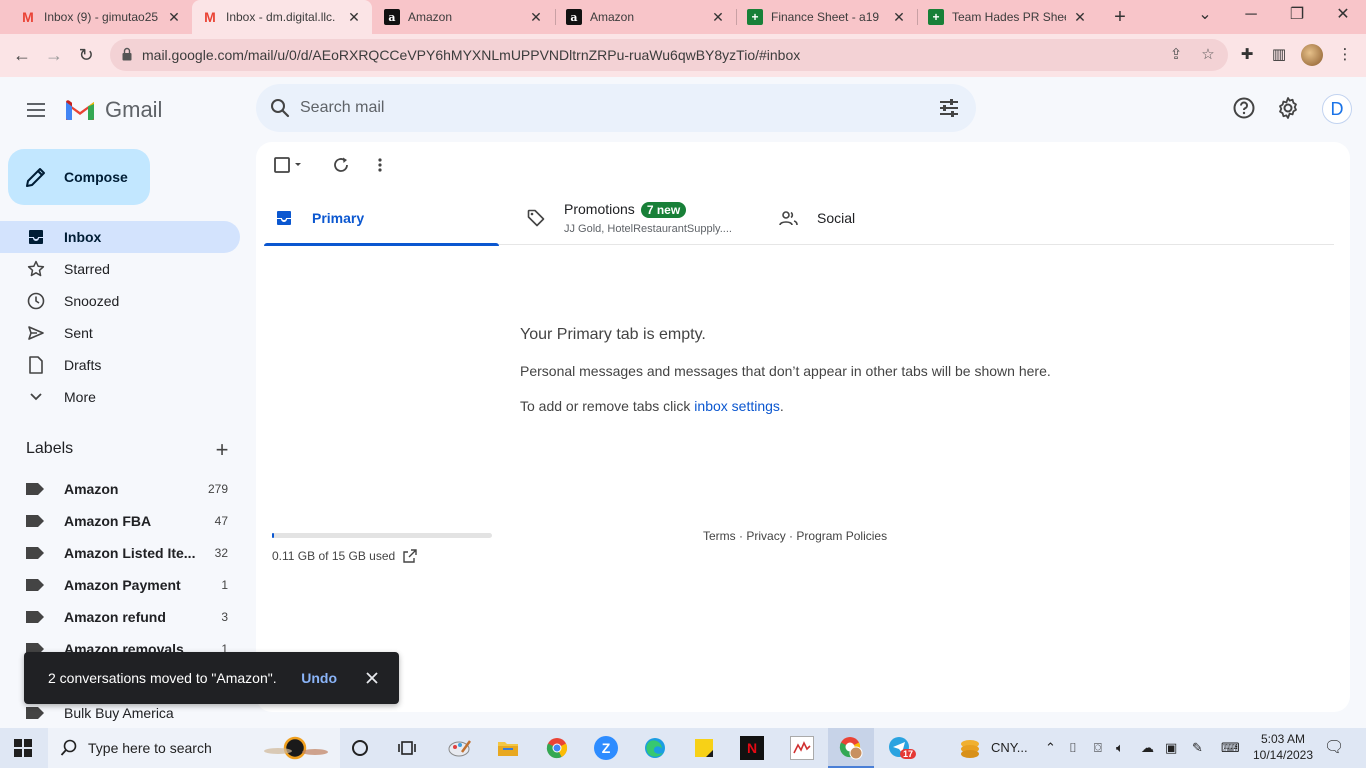 This screenshot has height=768, width=1366. Describe the element at coordinates (120, 365) in the screenshot. I see `sidebar-item-drafts: Drafts` at that location.